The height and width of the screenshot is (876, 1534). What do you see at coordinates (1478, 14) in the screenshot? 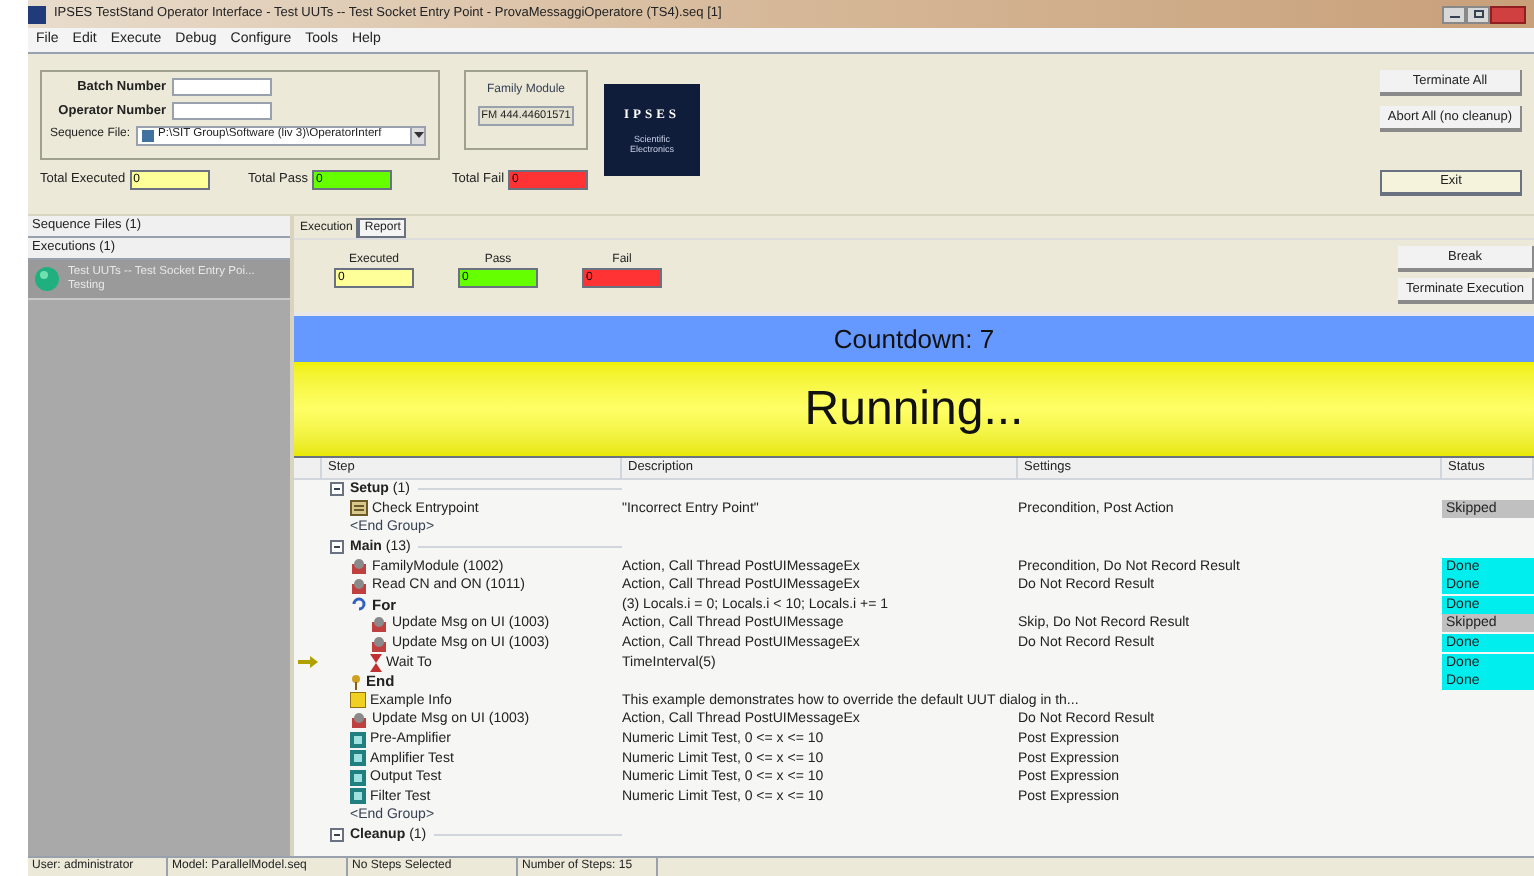
I see `maximize-button` at bounding box center [1478, 14].